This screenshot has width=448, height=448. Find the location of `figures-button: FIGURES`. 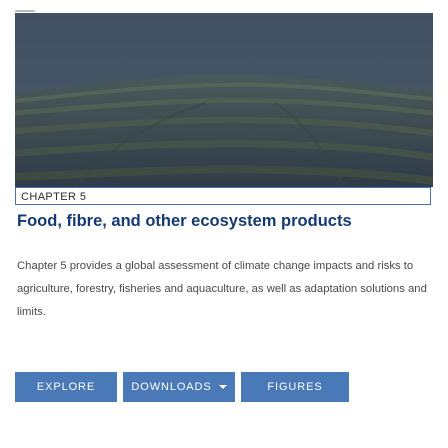

figures-button: FIGURES is located at coordinates (295, 387).